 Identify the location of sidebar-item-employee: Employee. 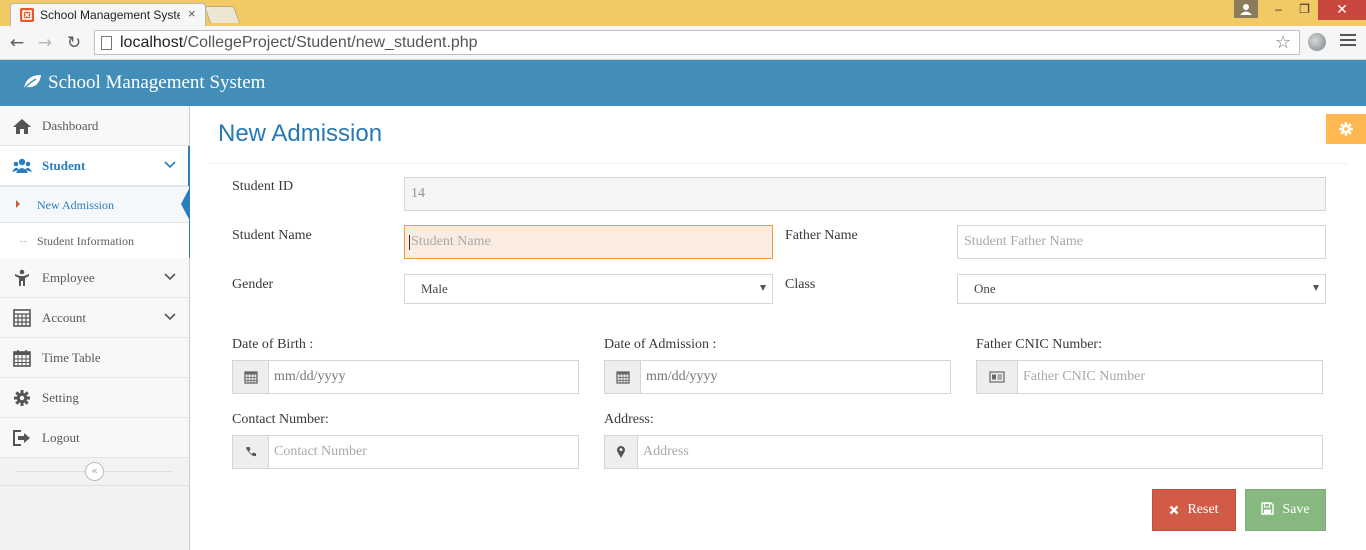
(94, 278).